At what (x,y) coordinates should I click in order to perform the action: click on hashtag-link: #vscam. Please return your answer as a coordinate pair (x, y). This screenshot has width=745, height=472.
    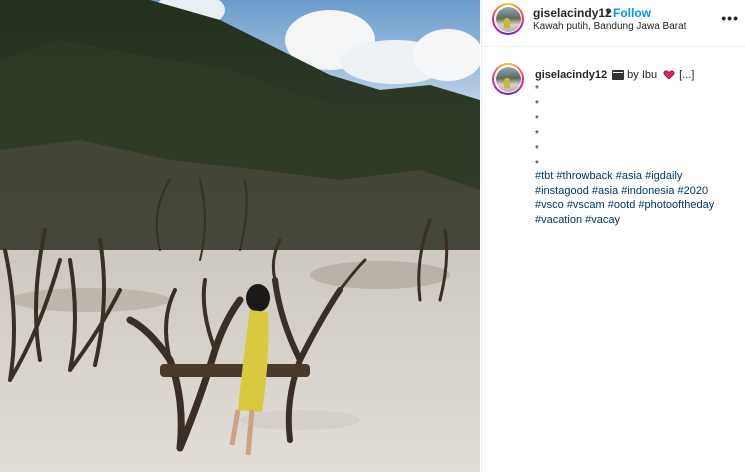
    Looking at the image, I should click on (586, 205).